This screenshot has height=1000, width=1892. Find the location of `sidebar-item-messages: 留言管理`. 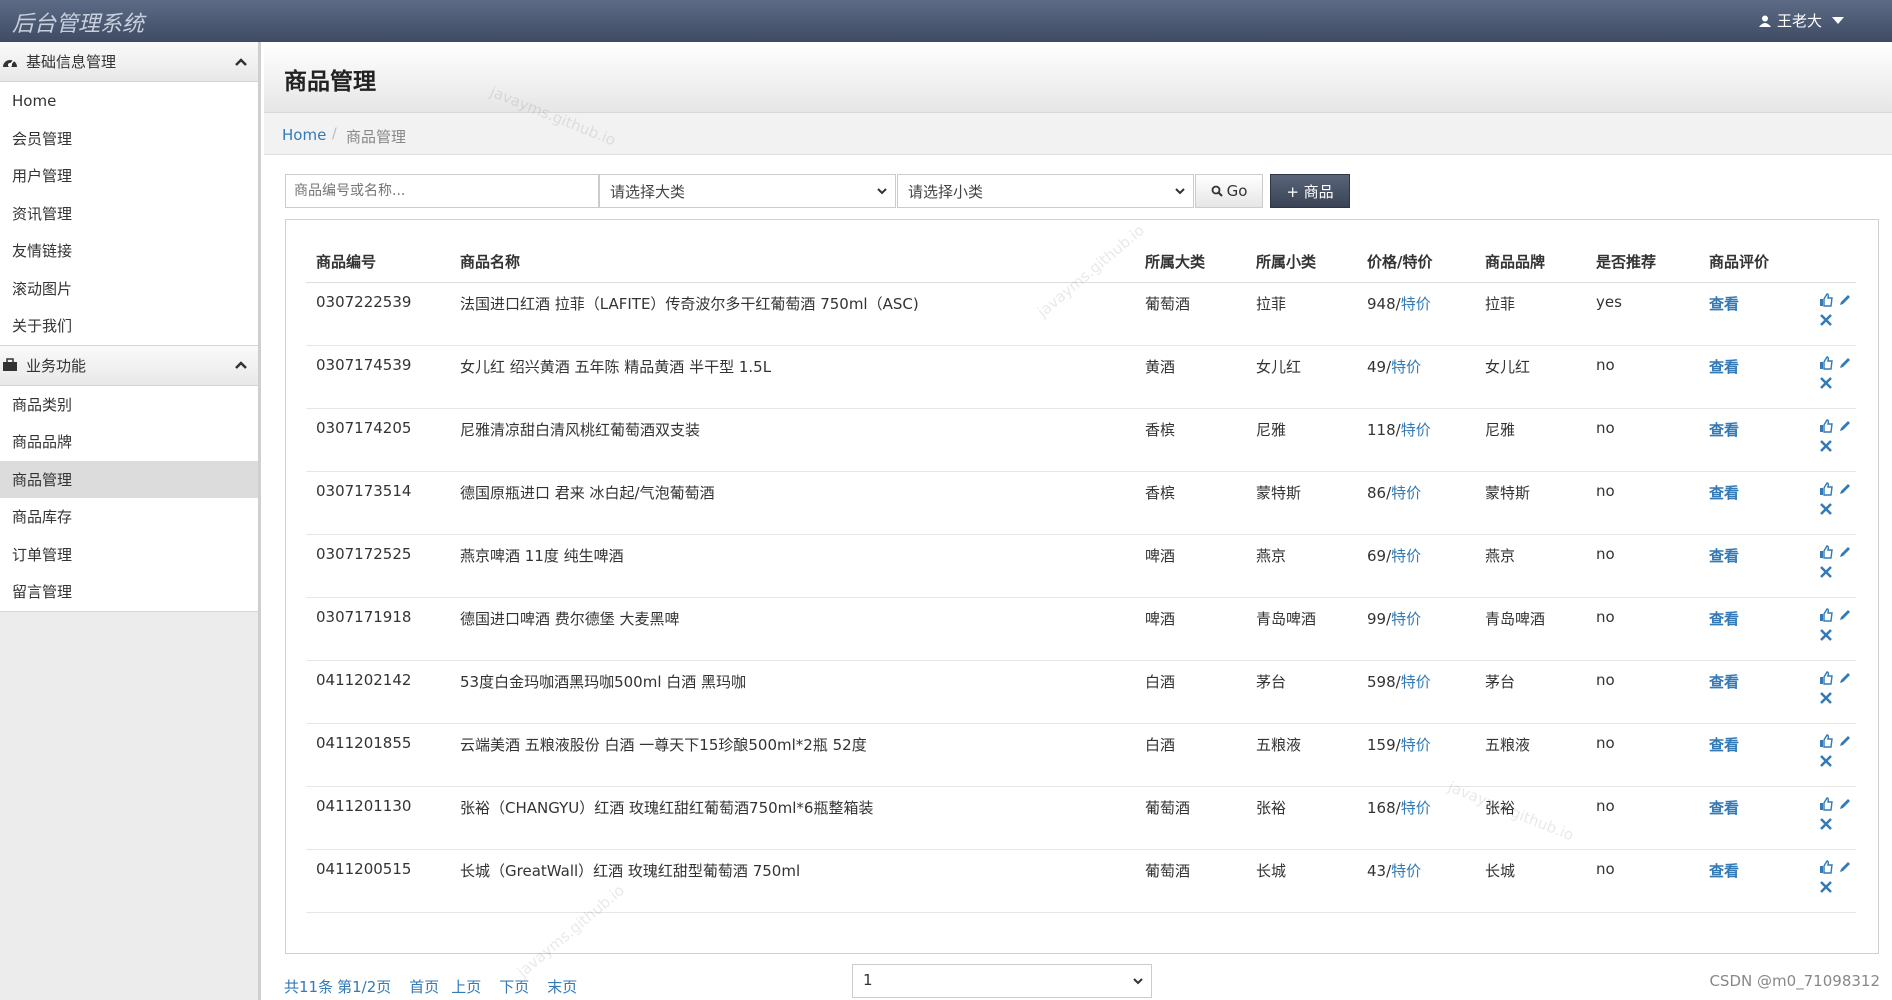

sidebar-item-messages: 留言管理 is located at coordinates (129, 592).